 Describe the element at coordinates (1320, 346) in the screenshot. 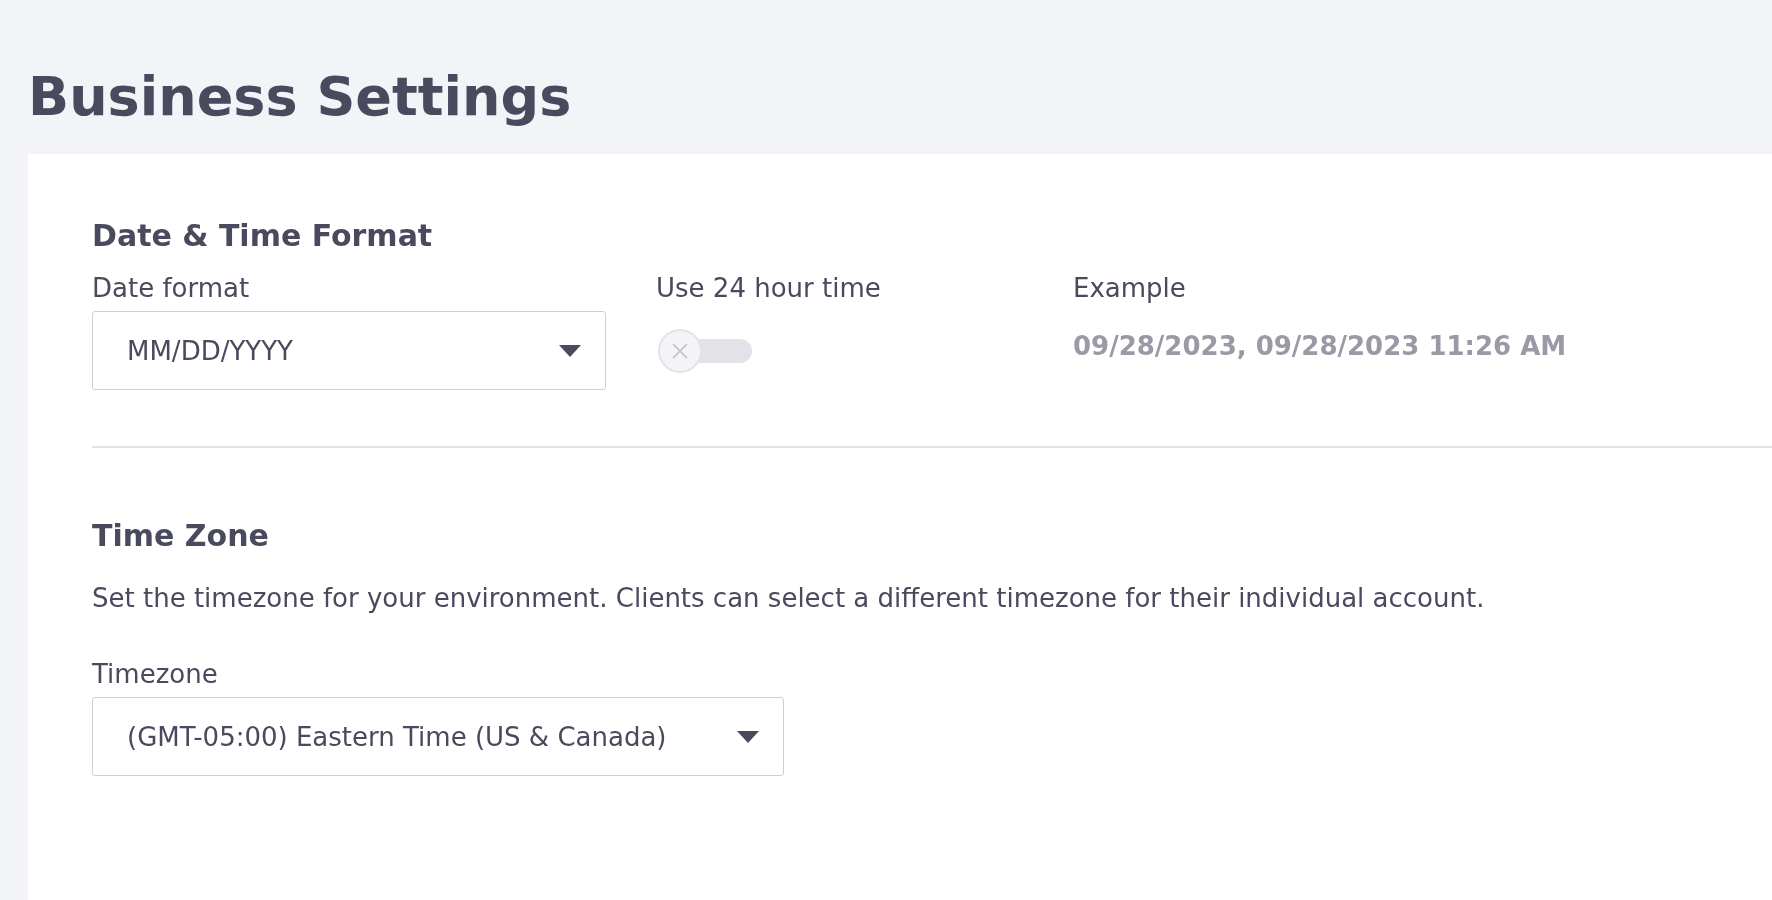

I see `example-text: 09/28/2023, 09/28/2023 11:26 AM` at that location.